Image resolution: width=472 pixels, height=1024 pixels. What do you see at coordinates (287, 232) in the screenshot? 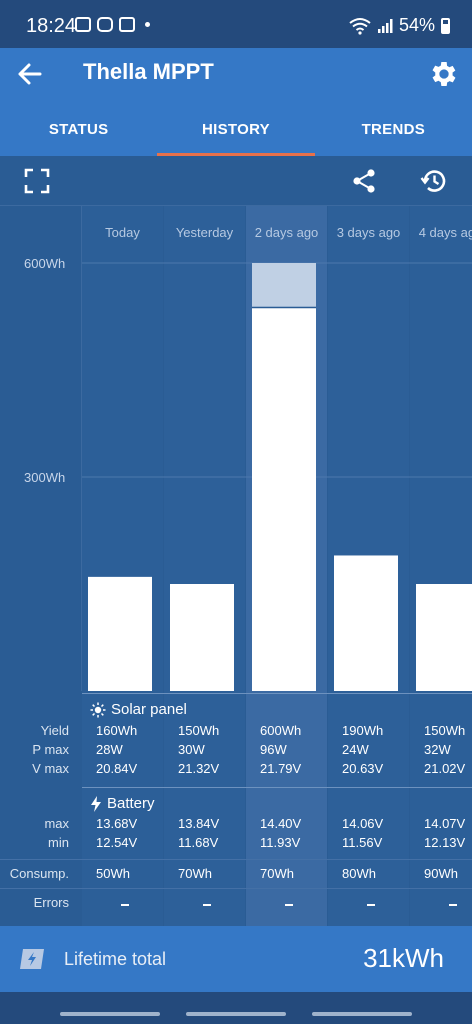
I see `x-category-label: 2 days ago` at bounding box center [287, 232].